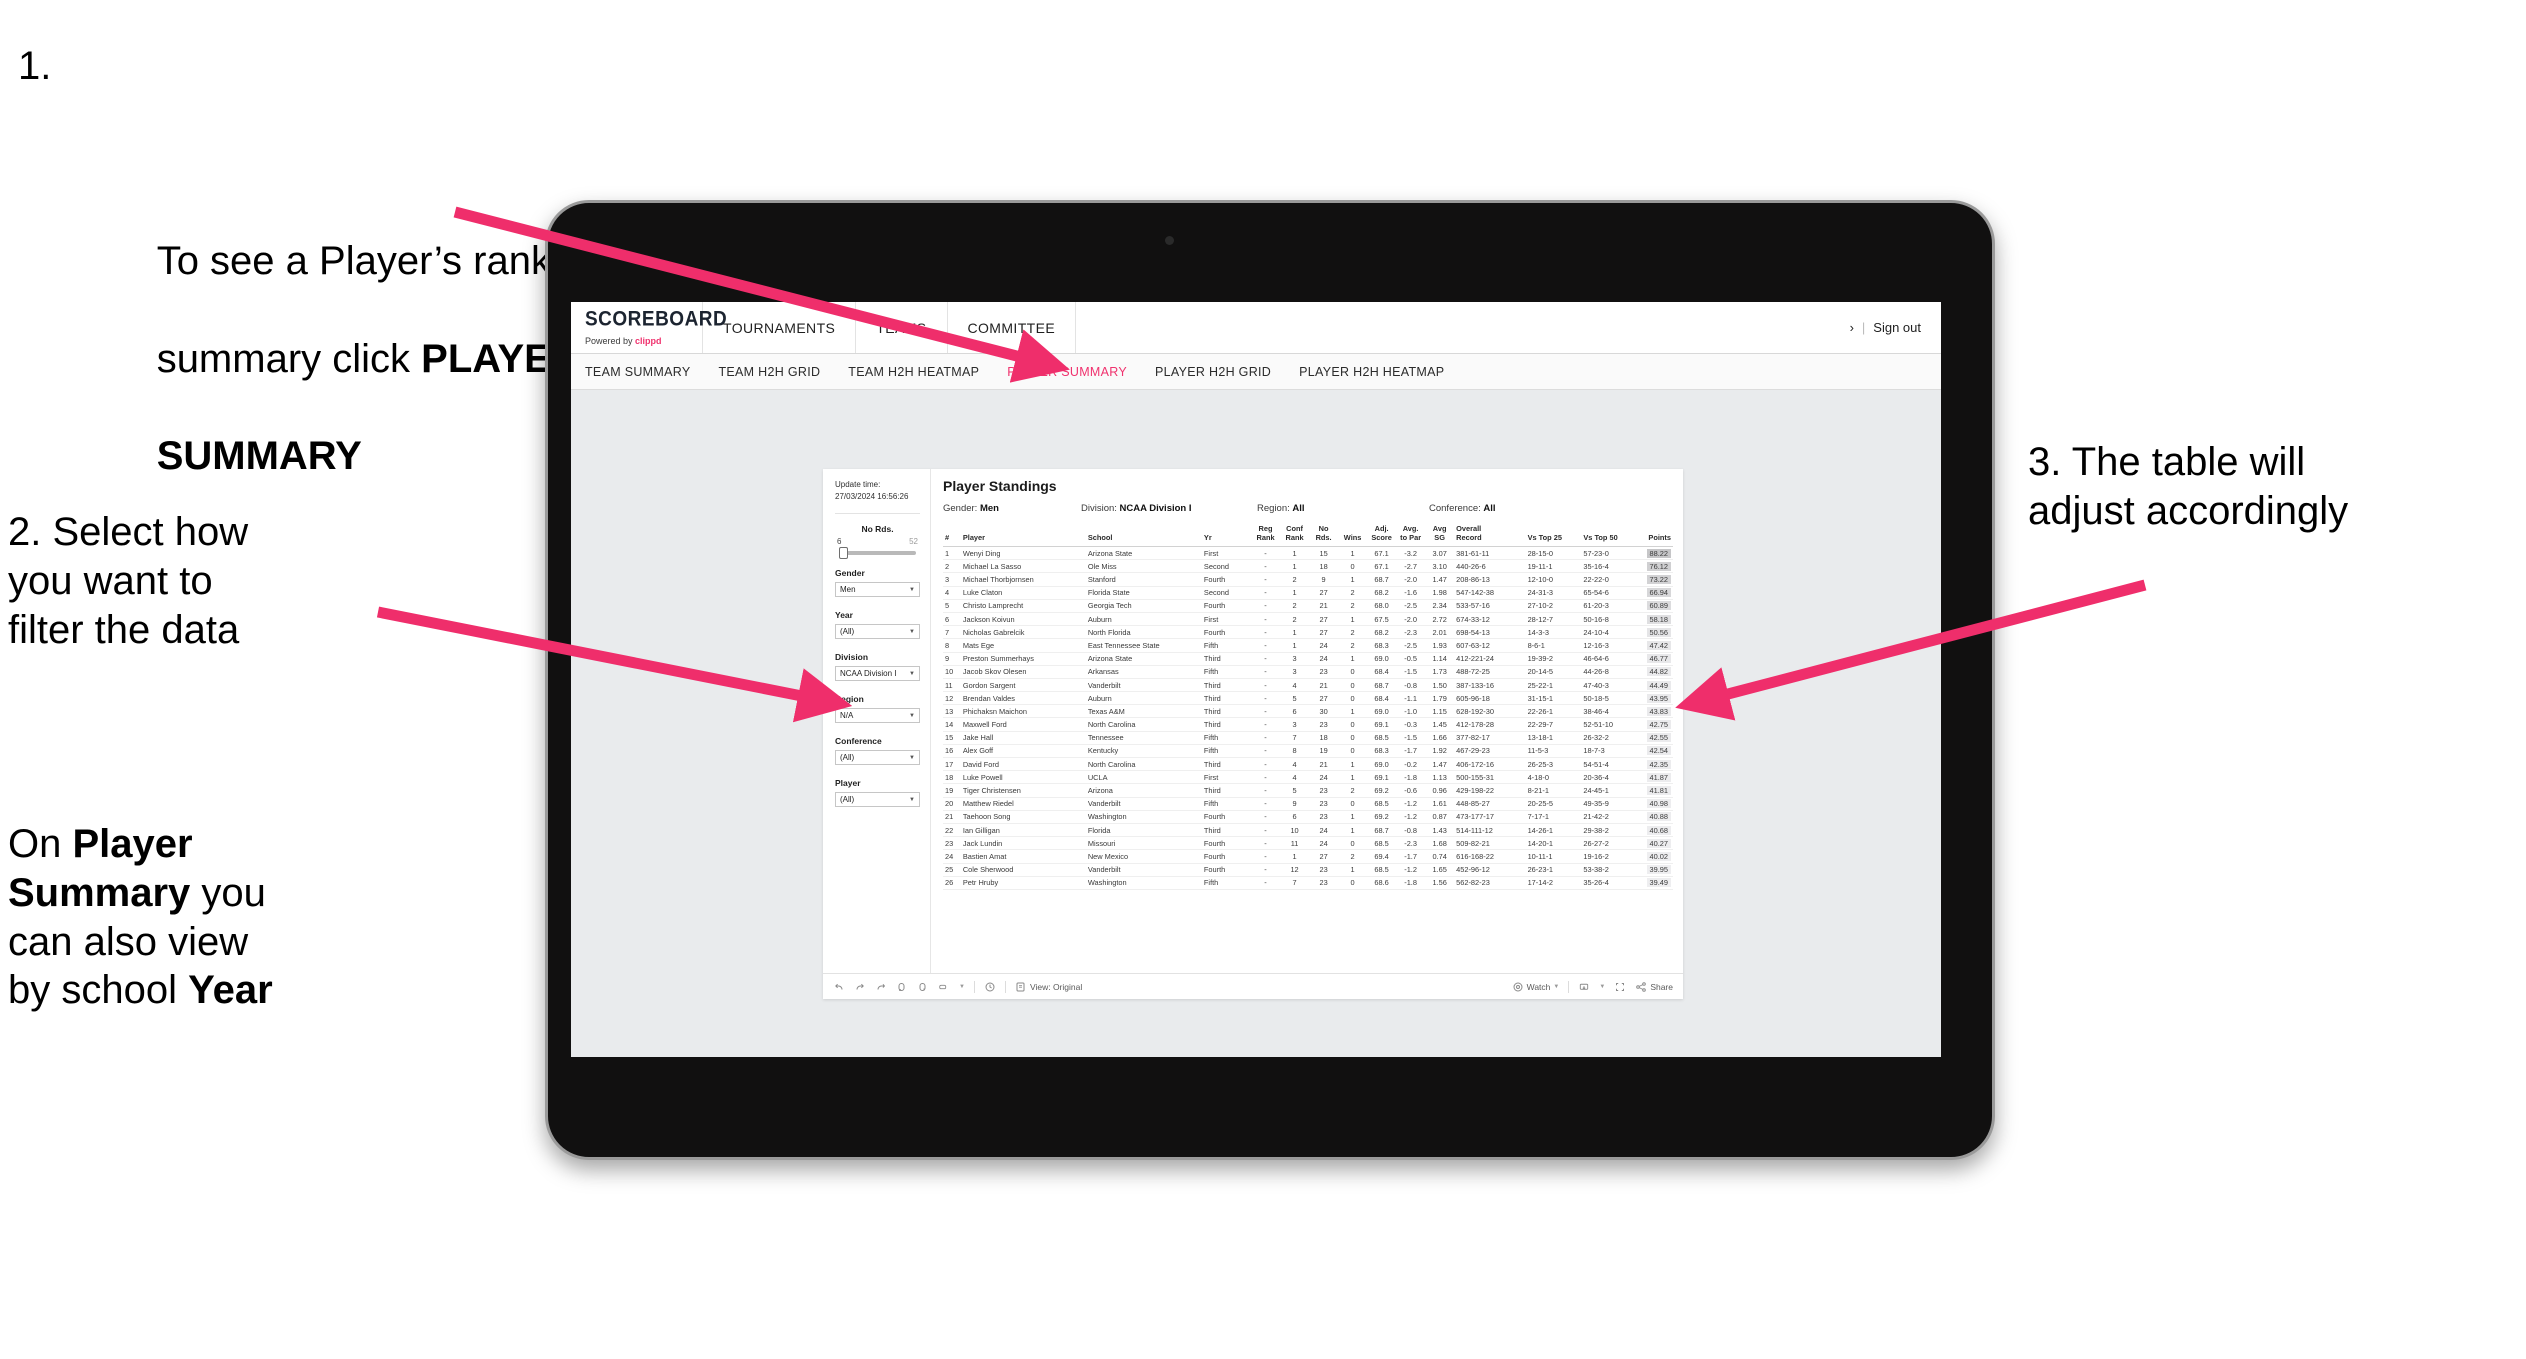  Describe the element at coordinates (614, 664) in the screenshot. I see `arrow-to-filters` at that location.